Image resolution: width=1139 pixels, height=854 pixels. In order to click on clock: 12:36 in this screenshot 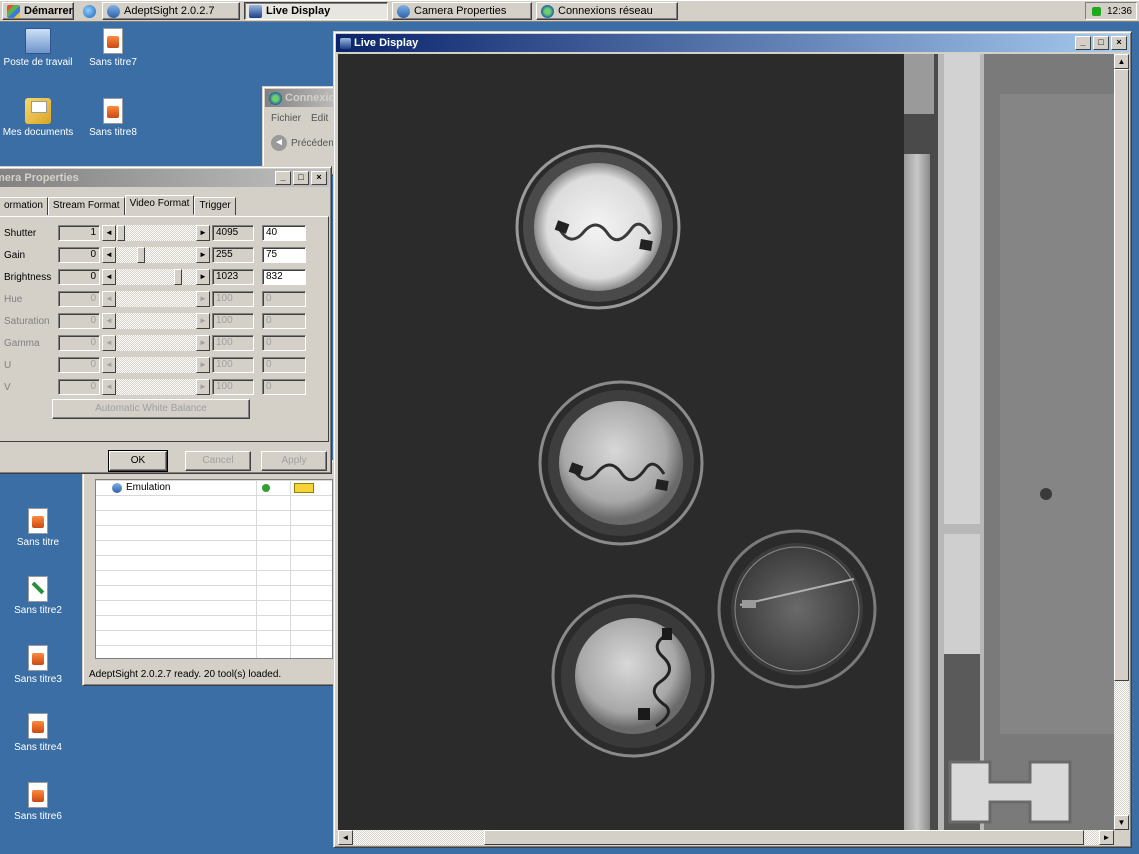, I will do `click(1119, 11)`.